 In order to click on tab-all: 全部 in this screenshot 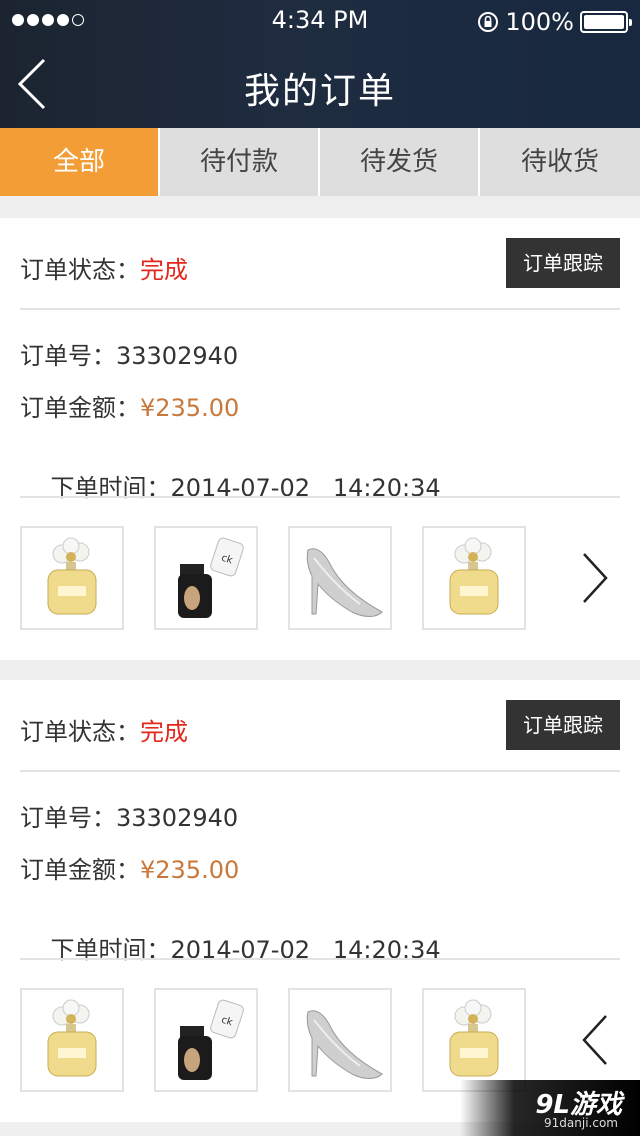, I will do `click(80, 162)`.